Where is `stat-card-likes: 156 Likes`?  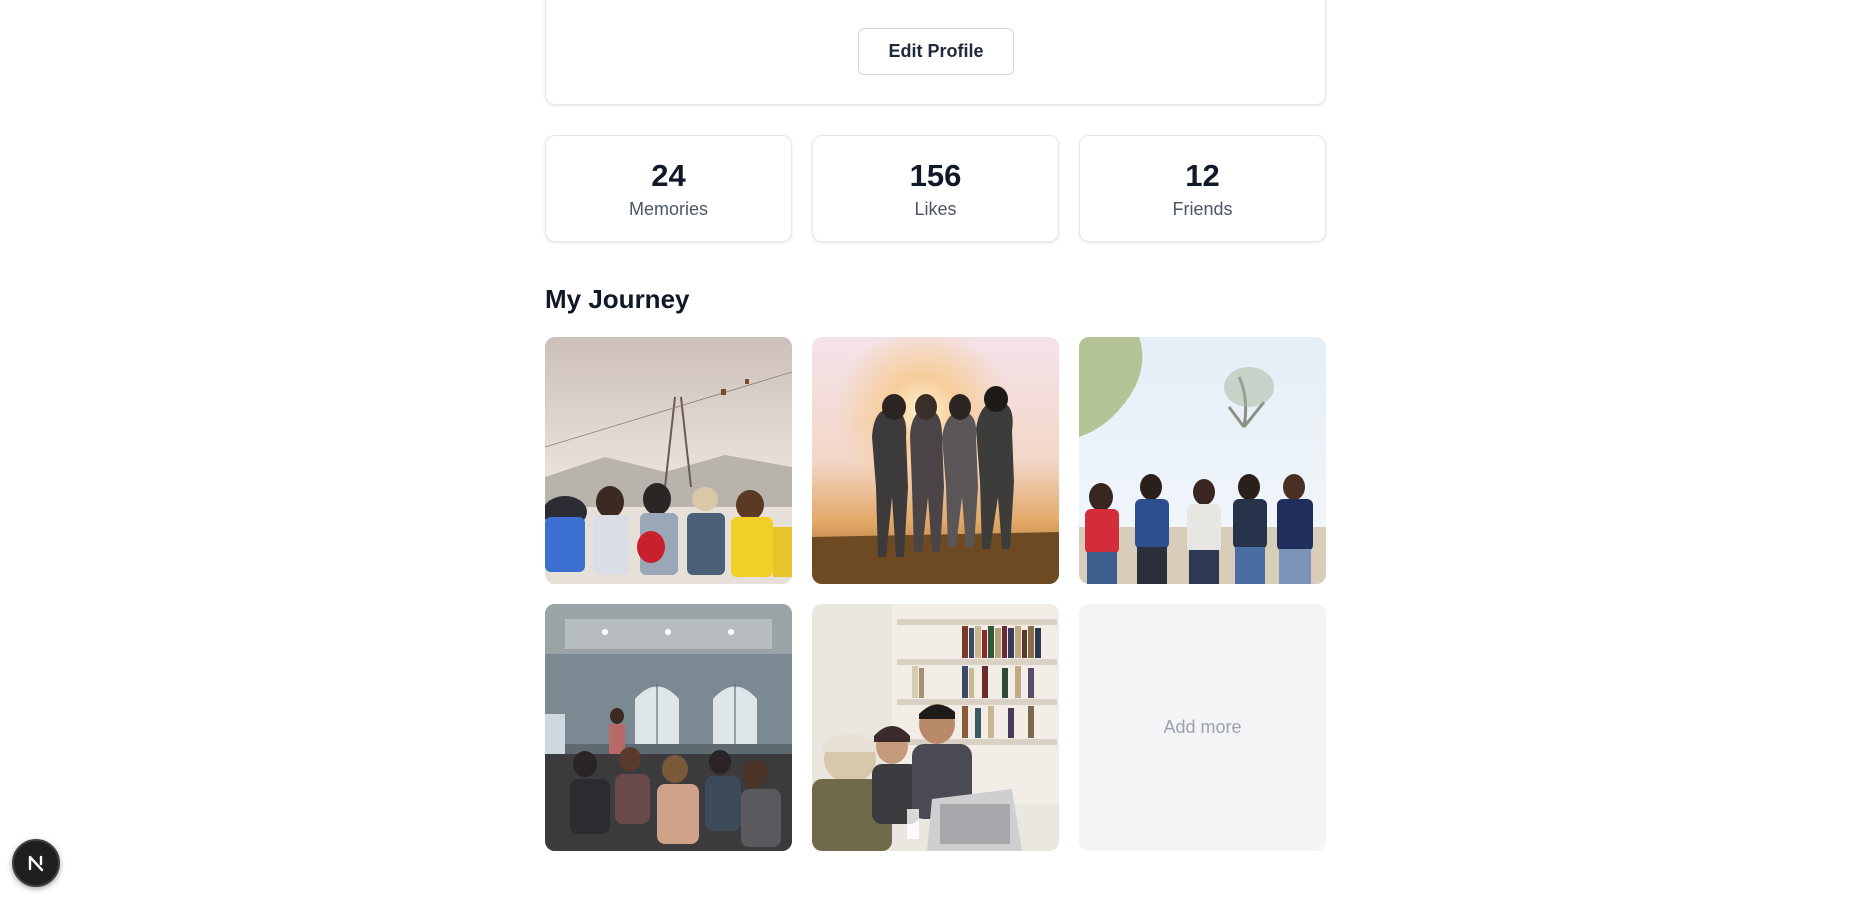
stat-card-likes: 156 Likes is located at coordinates (935, 188).